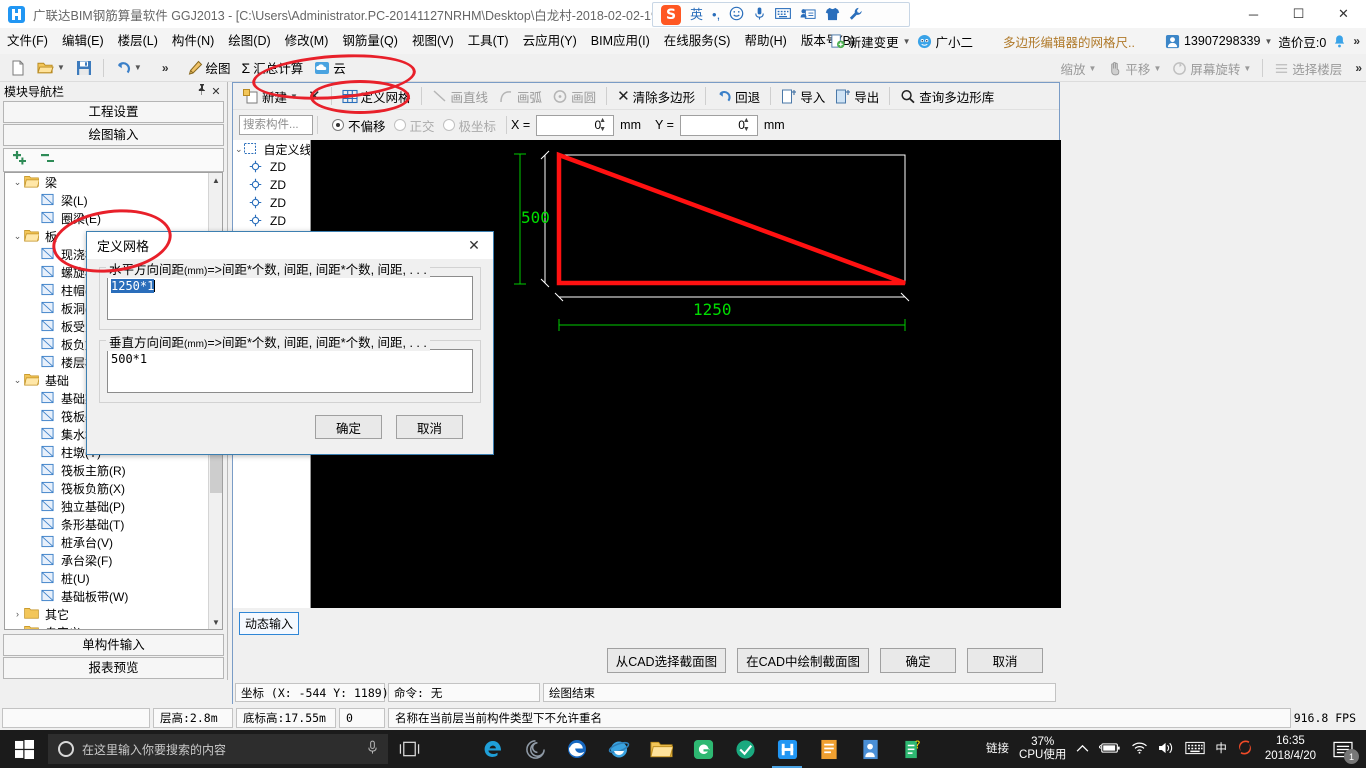  What do you see at coordinates (857, 96) in the screenshot?
I see `pe-export-button: 导出` at bounding box center [857, 96].